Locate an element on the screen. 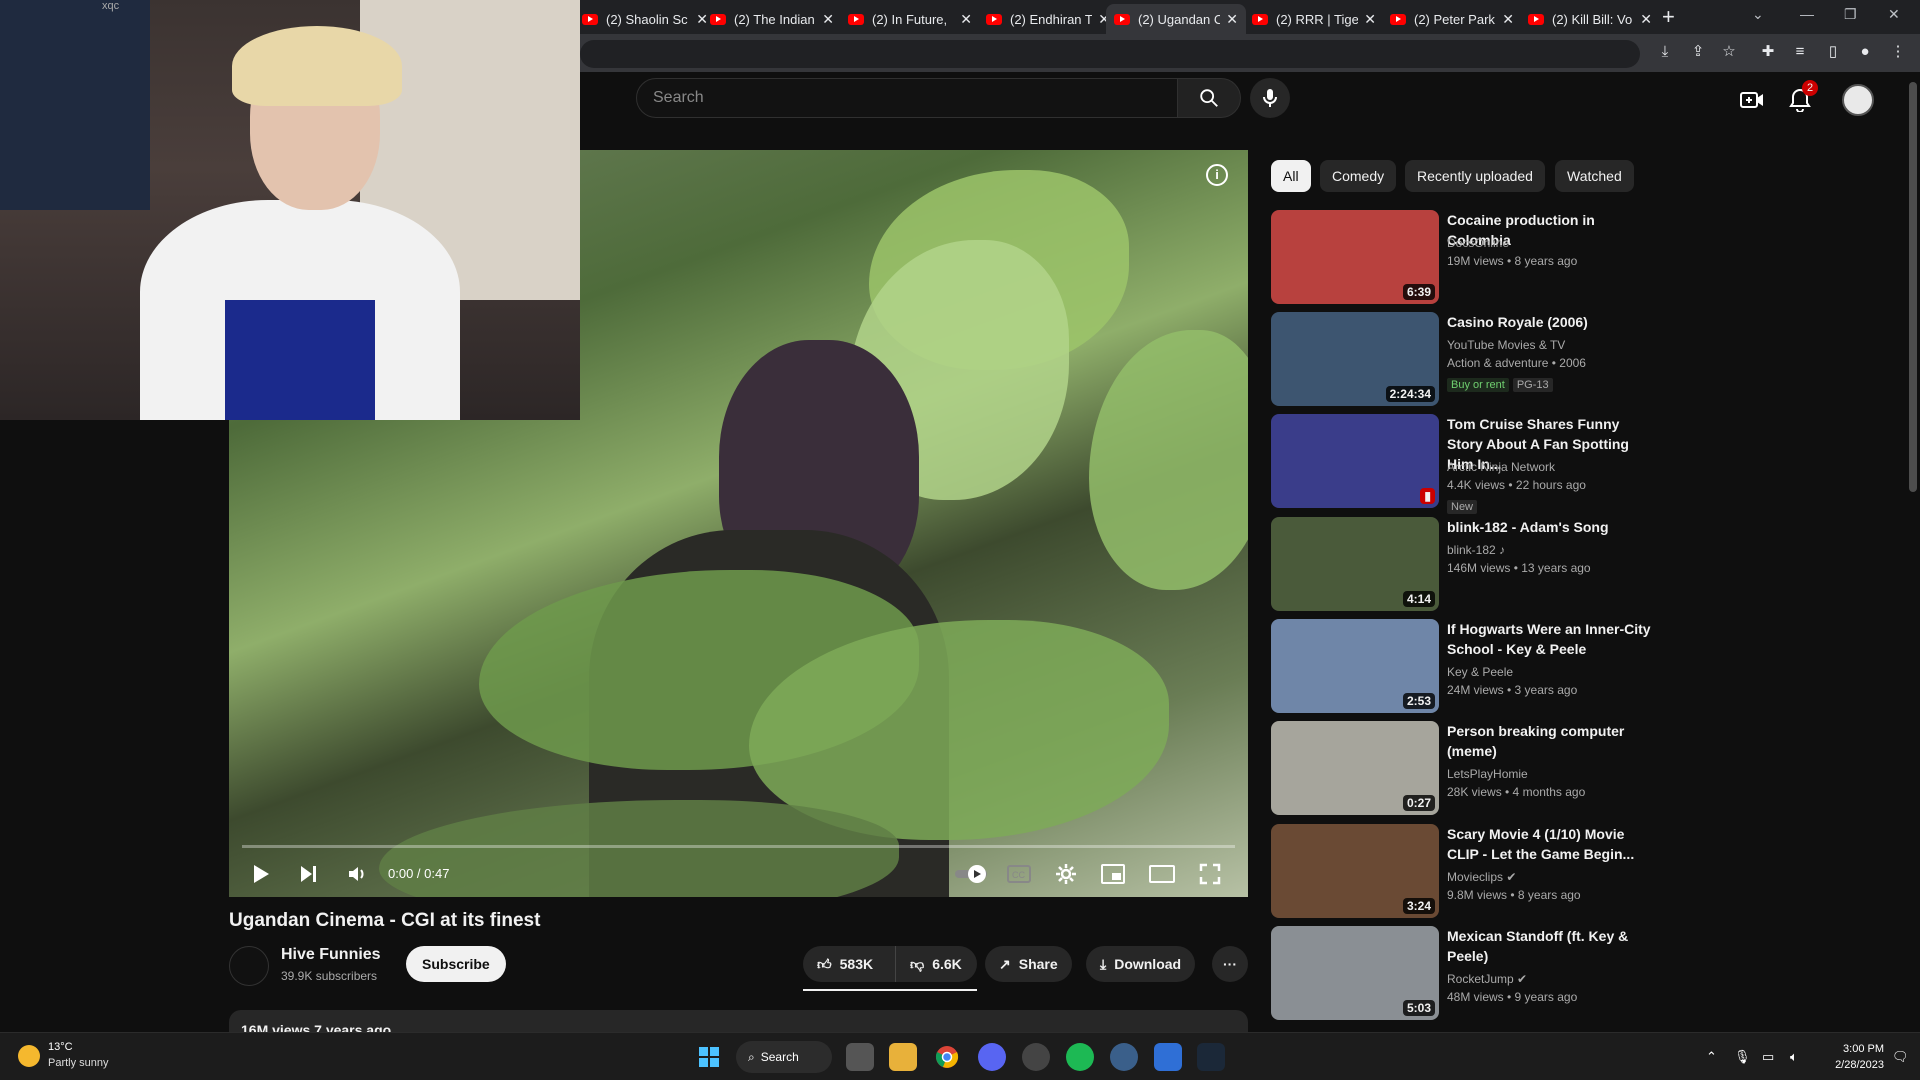  video-thumbnail: 4:14 is located at coordinates (1355, 564).